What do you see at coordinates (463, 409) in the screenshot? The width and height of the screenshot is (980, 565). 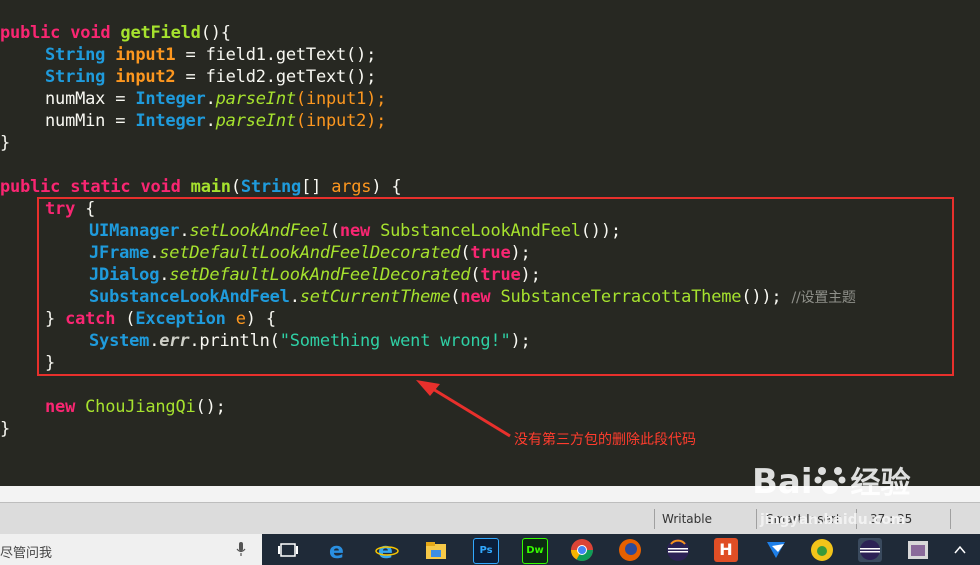 I see `arrow-icon` at bounding box center [463, 409].